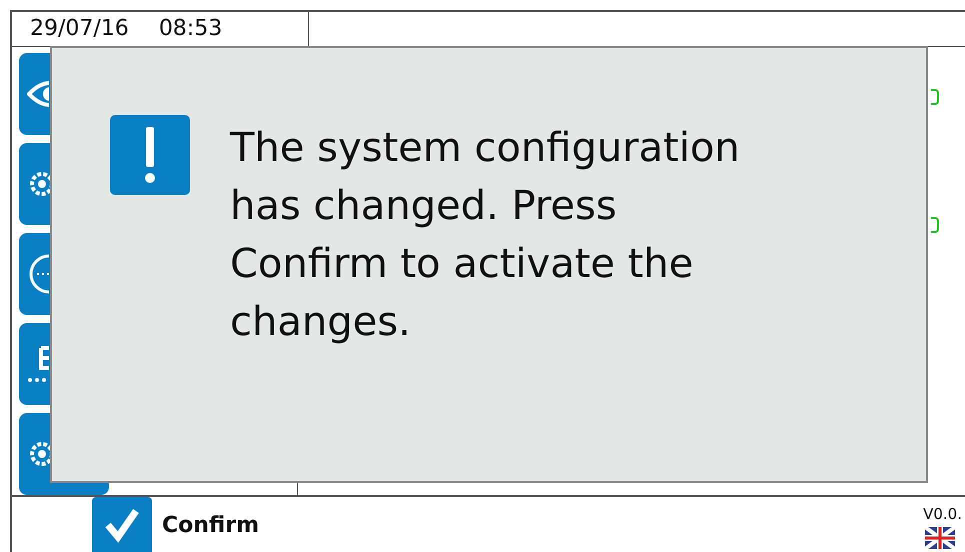  Describe the element at coordinates (942, 514) in the screenshot. I see `version-text: V0.0.` at that location.